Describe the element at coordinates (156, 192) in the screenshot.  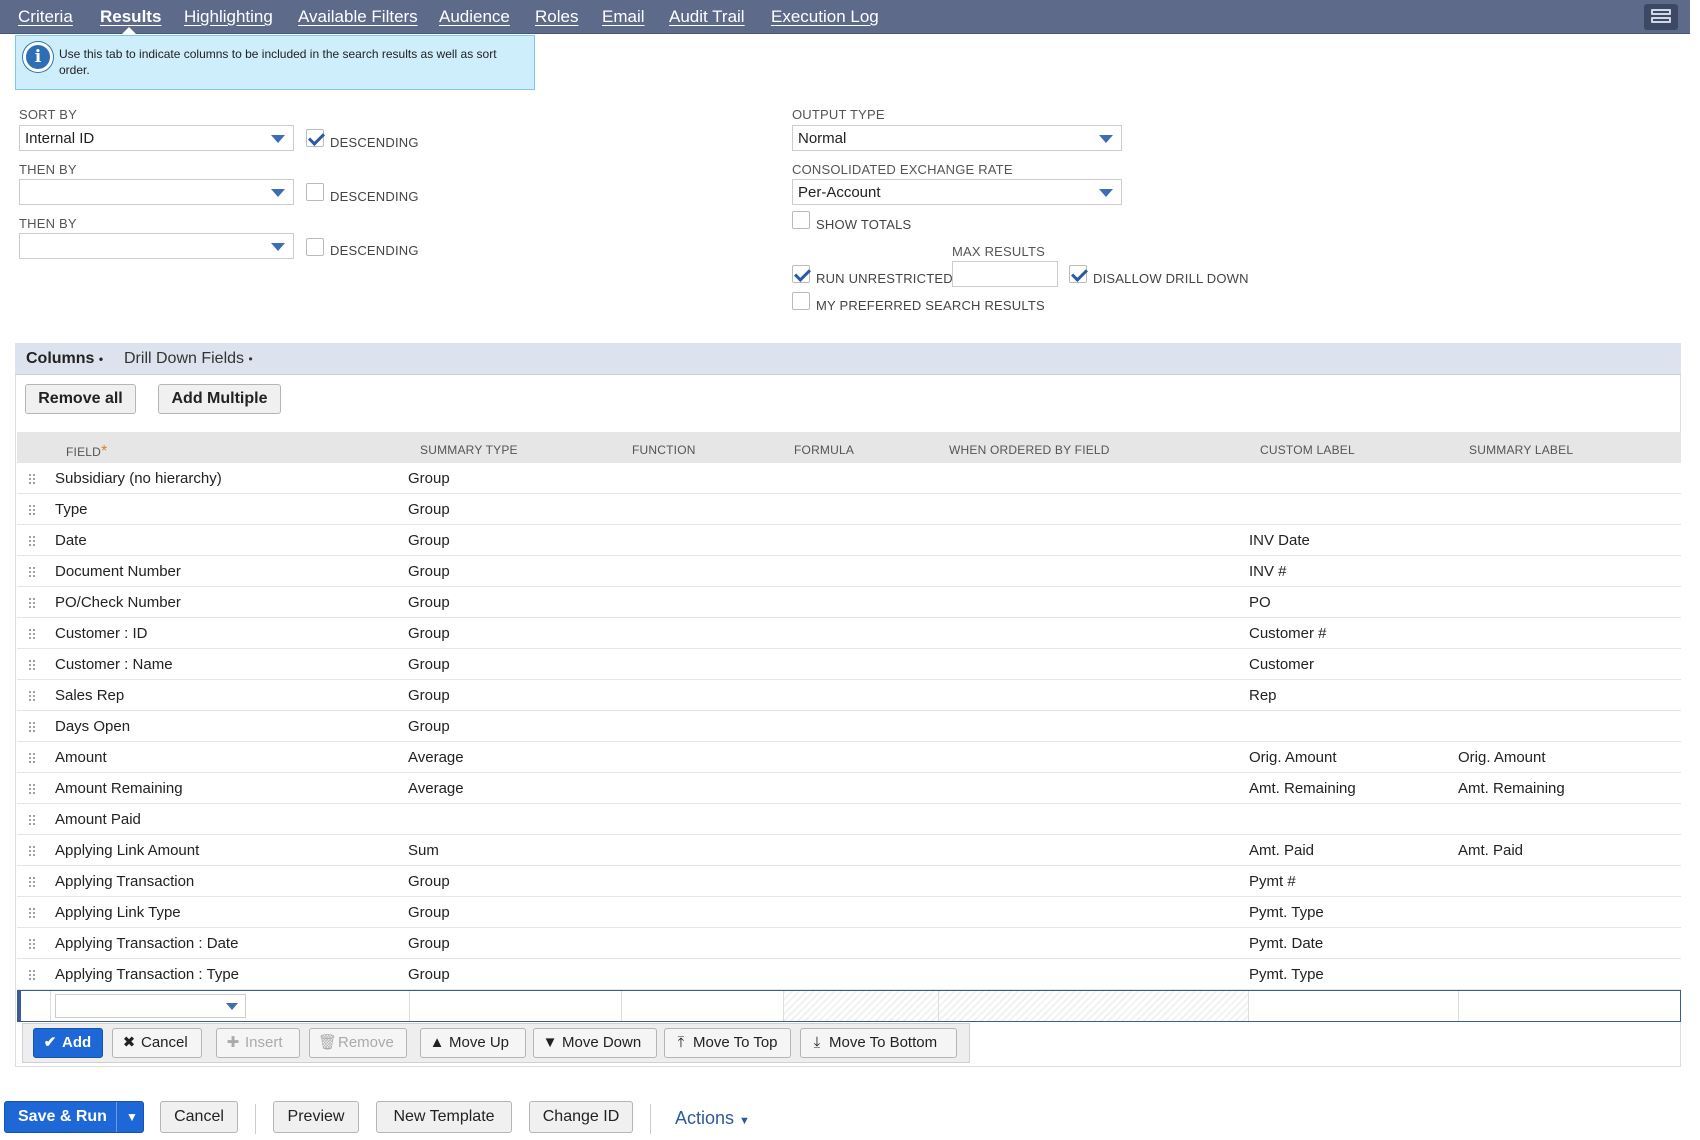
I see `then-by-1-select` at that location.